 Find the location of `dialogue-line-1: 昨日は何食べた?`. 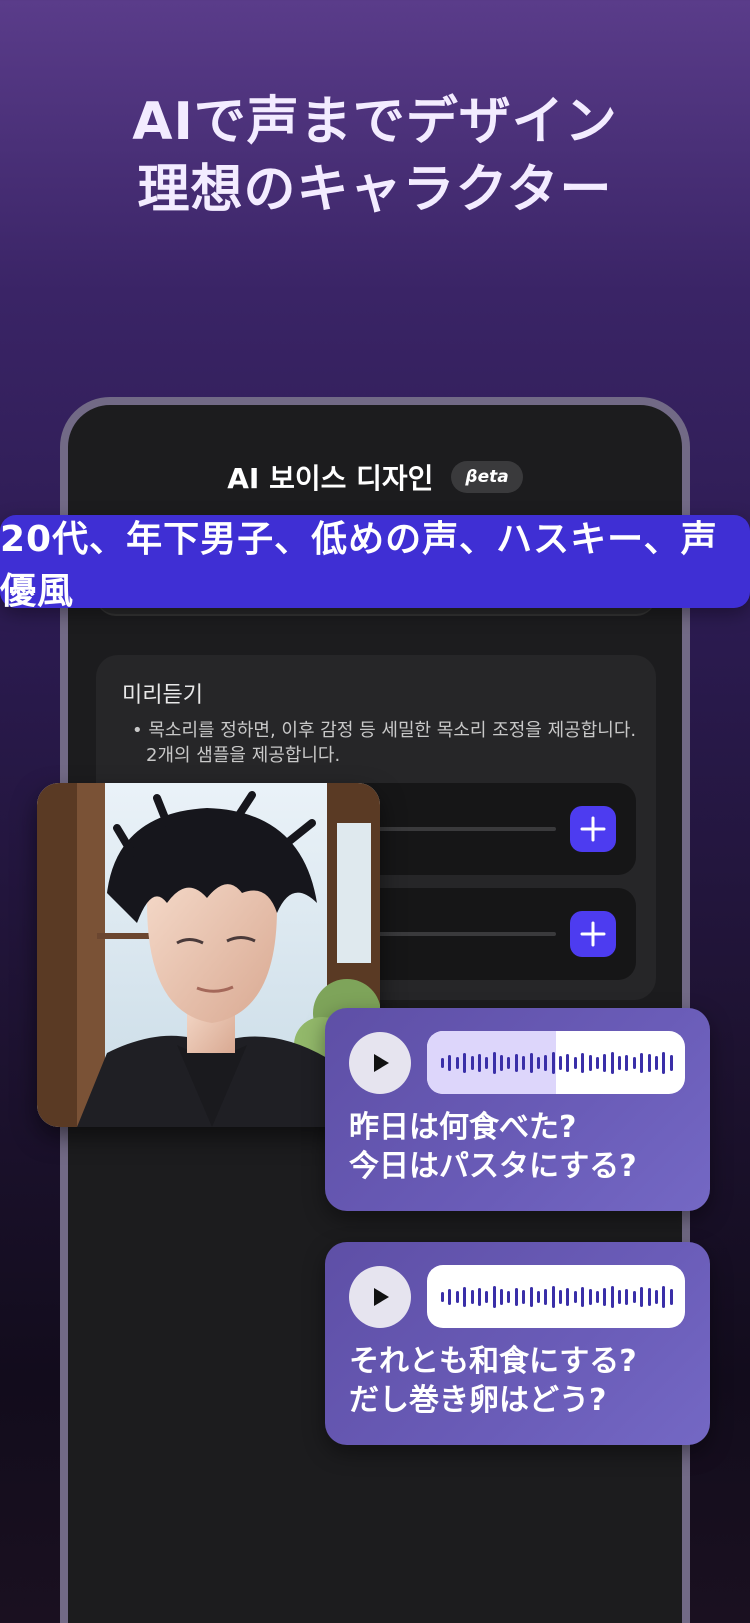

dialogue-line-1: 昨日は何食べた? is located at coordinates (463, 1127).